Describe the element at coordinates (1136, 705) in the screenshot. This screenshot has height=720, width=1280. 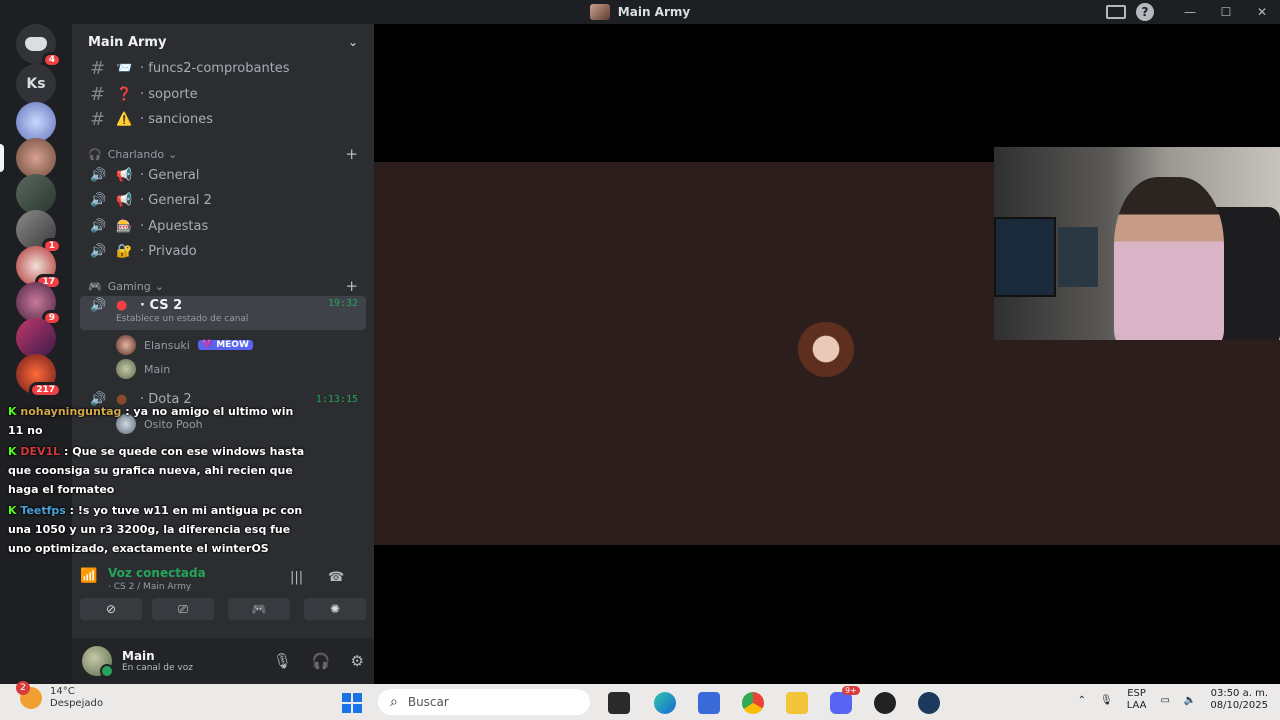
I see `keyboard-layout: LAA` at that location.